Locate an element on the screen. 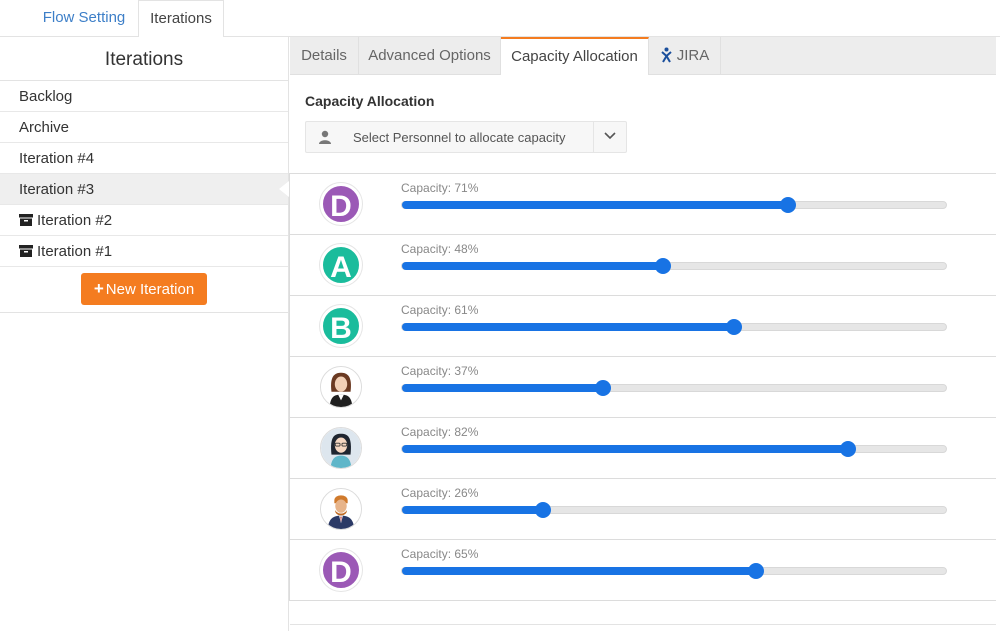 Image resolution: width=1000 pixels, height=631 pixels. new-iteration-area: + New Iteration is located at coordinates (144, 290).